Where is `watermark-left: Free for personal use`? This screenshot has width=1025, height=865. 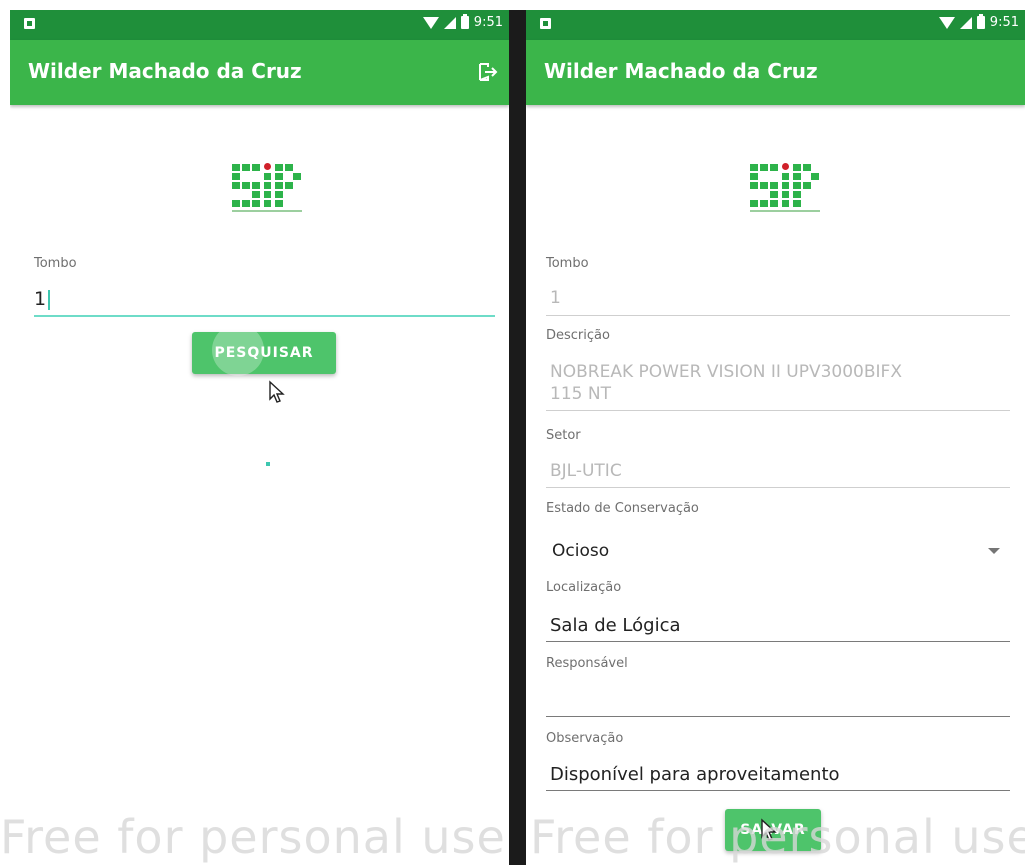
watermark-left: Free for personal use is located at coordinates (253, 837).